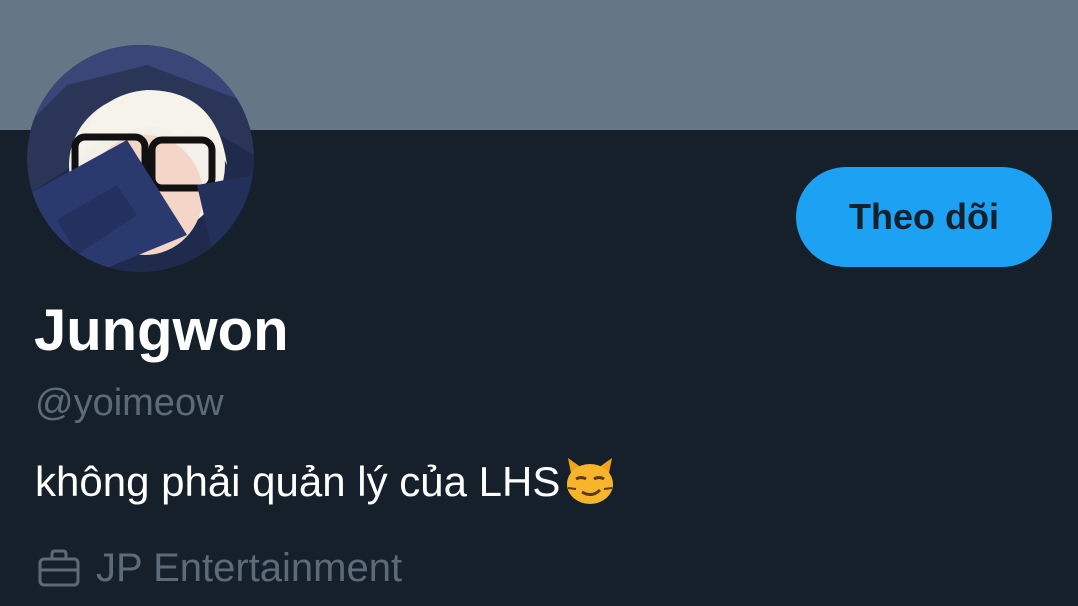  What do you see at coordinates (140, 158) in the screenshot?
I see `avatar` at bounding box center [140, 158].